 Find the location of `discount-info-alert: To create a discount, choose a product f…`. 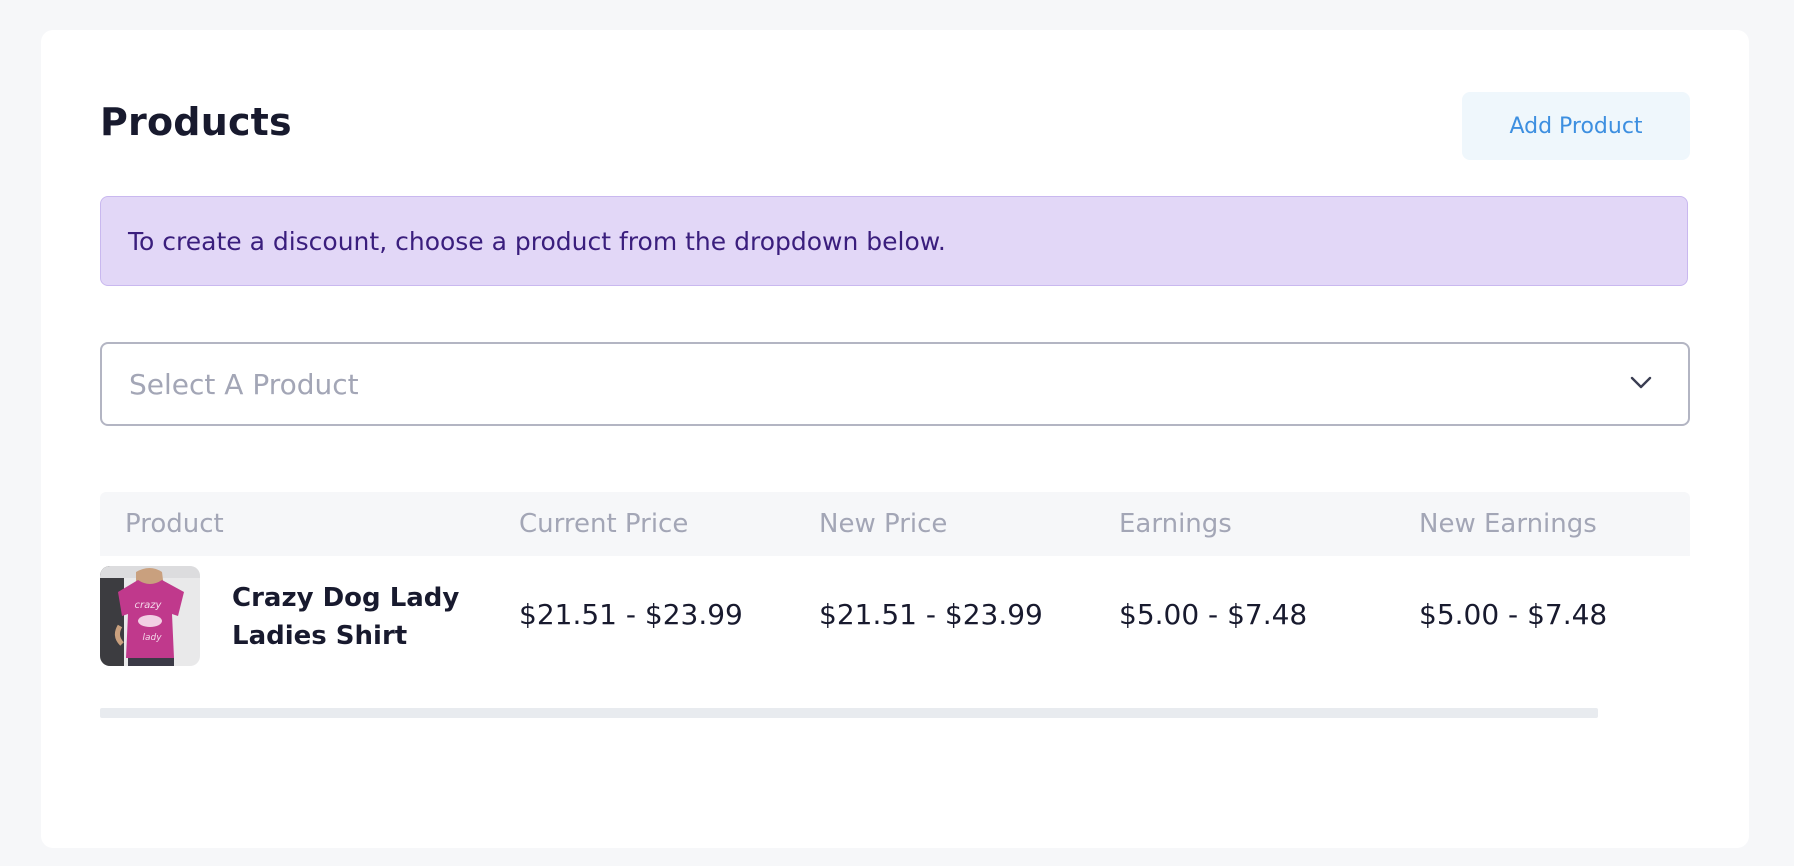

discount-info-alert: To create a discount, choose a product f… is located at coordinates (894, 241).